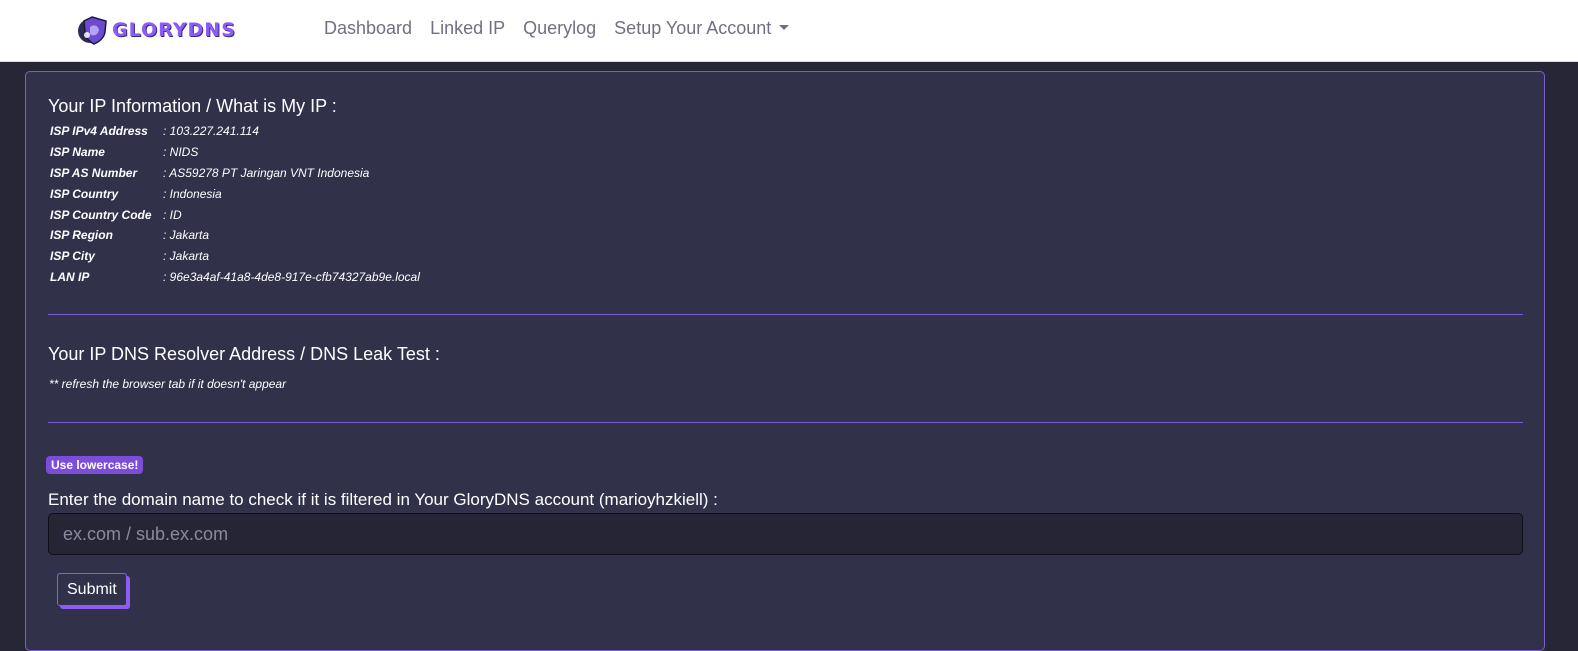 This screenshot has height=651, width=1578. I want to click on info-label: ISP AS Number, so click(94, 173).